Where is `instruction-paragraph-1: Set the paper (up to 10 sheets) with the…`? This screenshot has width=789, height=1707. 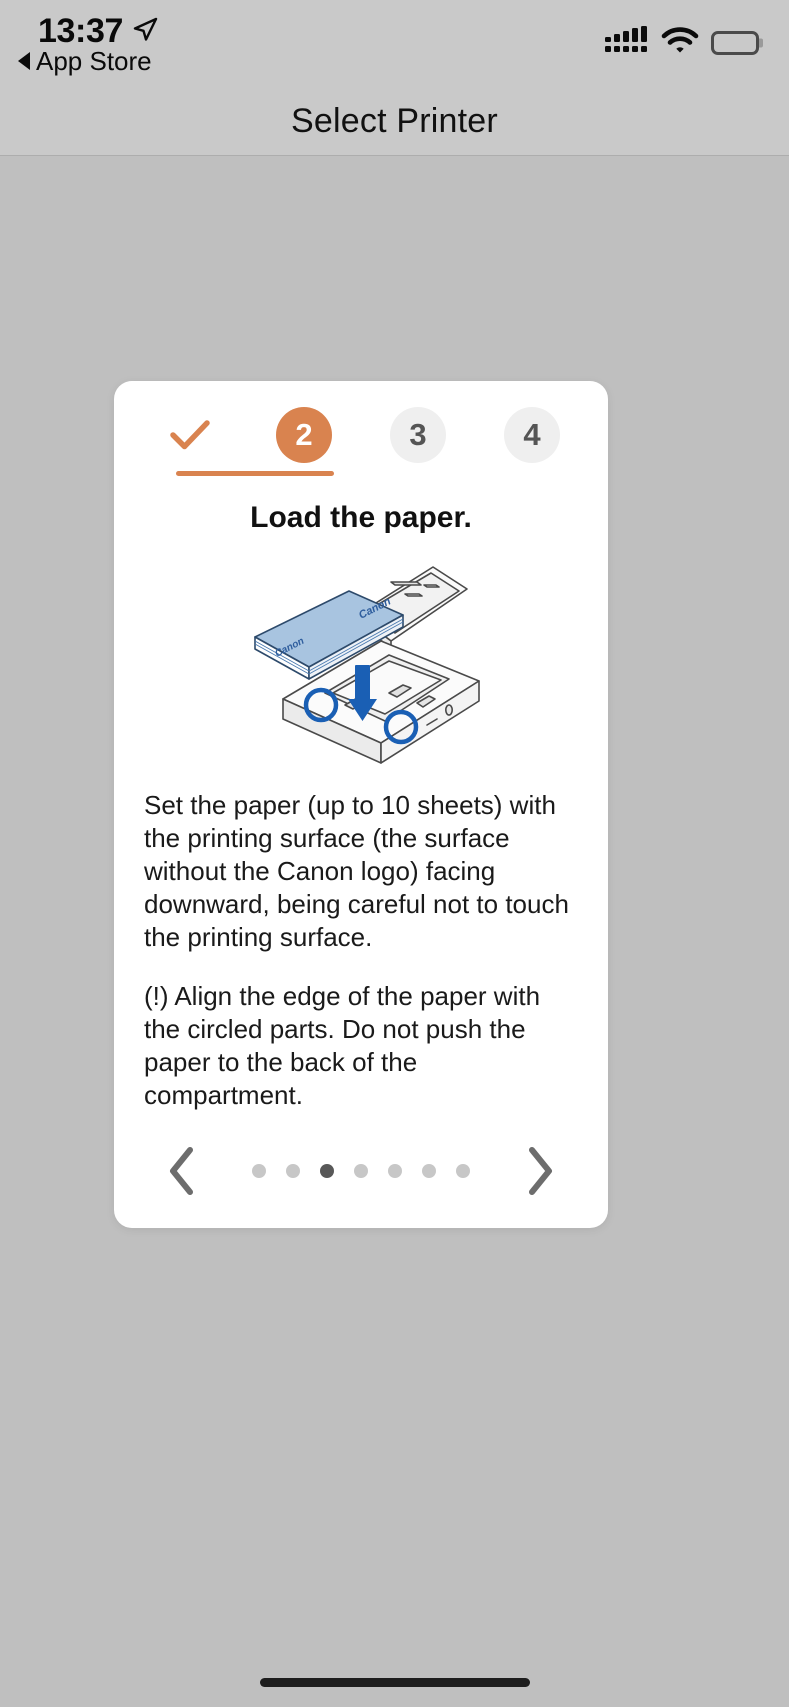
instruction-paragraph-1: Set the paper (up to 10 sheets) with the… is located at coordinates (356, 871).